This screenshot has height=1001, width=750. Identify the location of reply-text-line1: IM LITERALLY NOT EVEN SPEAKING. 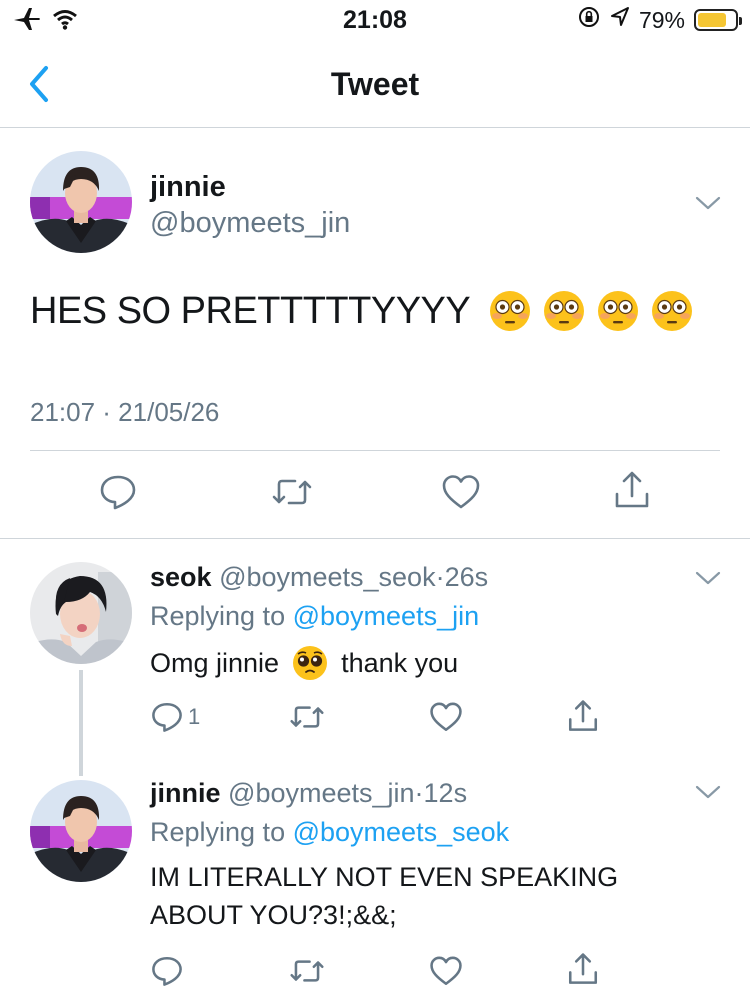
(384, 877).